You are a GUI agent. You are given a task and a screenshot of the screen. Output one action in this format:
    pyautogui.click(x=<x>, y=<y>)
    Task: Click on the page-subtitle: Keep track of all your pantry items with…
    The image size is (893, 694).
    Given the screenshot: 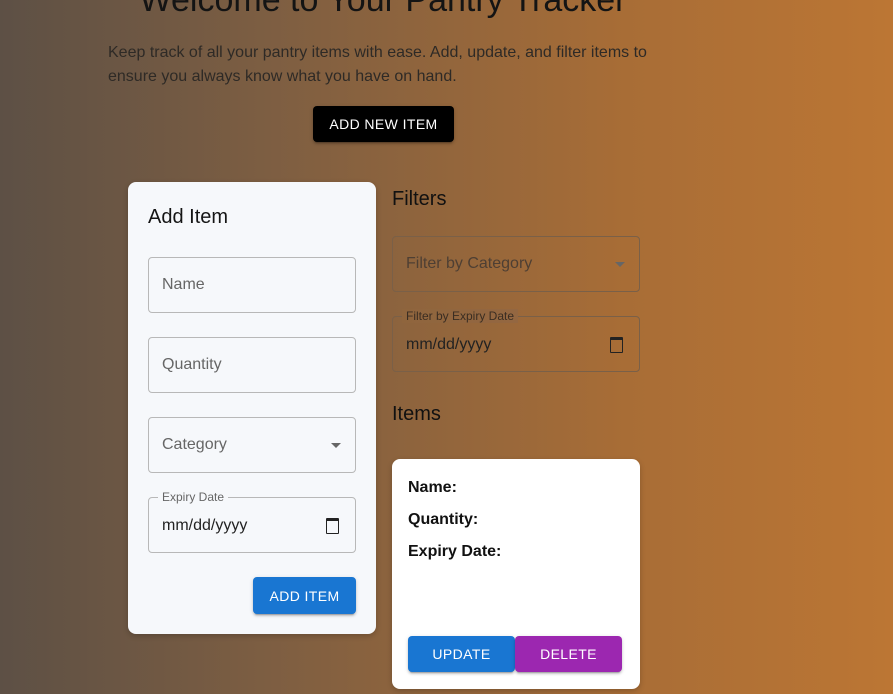 What is the action you would take?
    pyautogui.click(x=377, y=64)
    